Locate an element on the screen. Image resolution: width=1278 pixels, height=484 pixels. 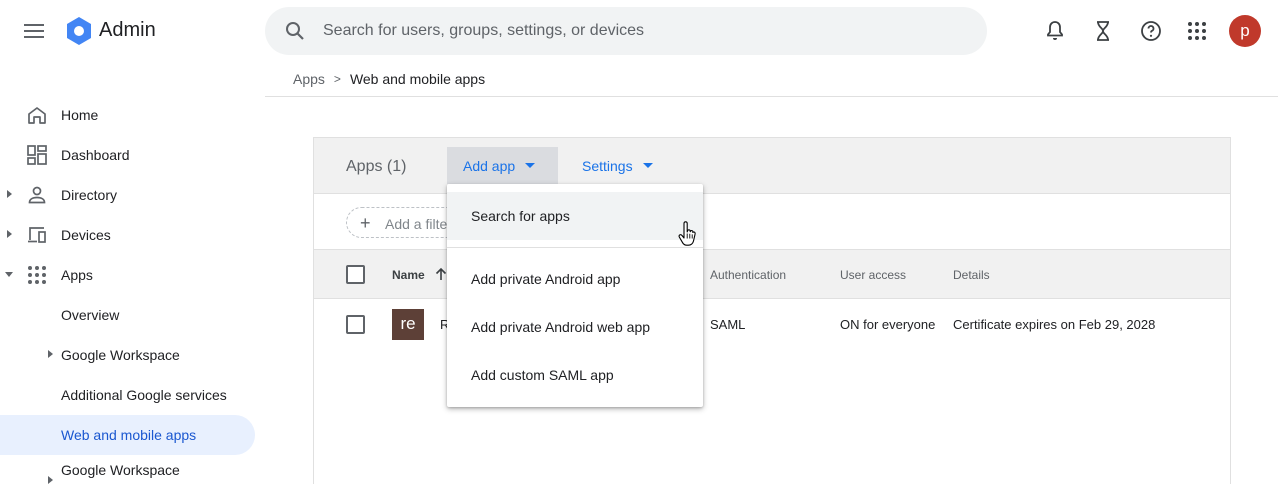
user-avatar: p is located at coordinates (1245, 31).